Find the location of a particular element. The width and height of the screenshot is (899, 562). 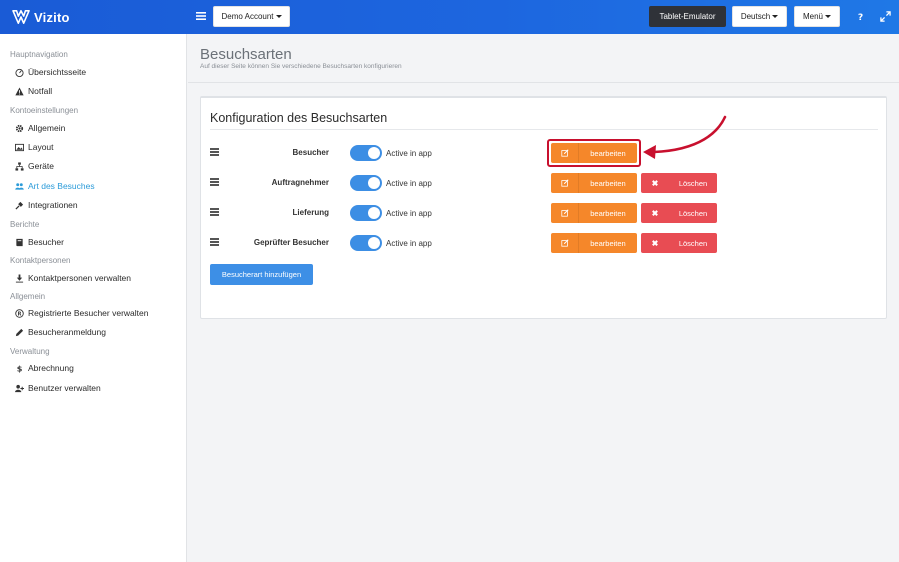

sidebar-item-overview: Übersichtsseite is located at coordinates (50, 72).